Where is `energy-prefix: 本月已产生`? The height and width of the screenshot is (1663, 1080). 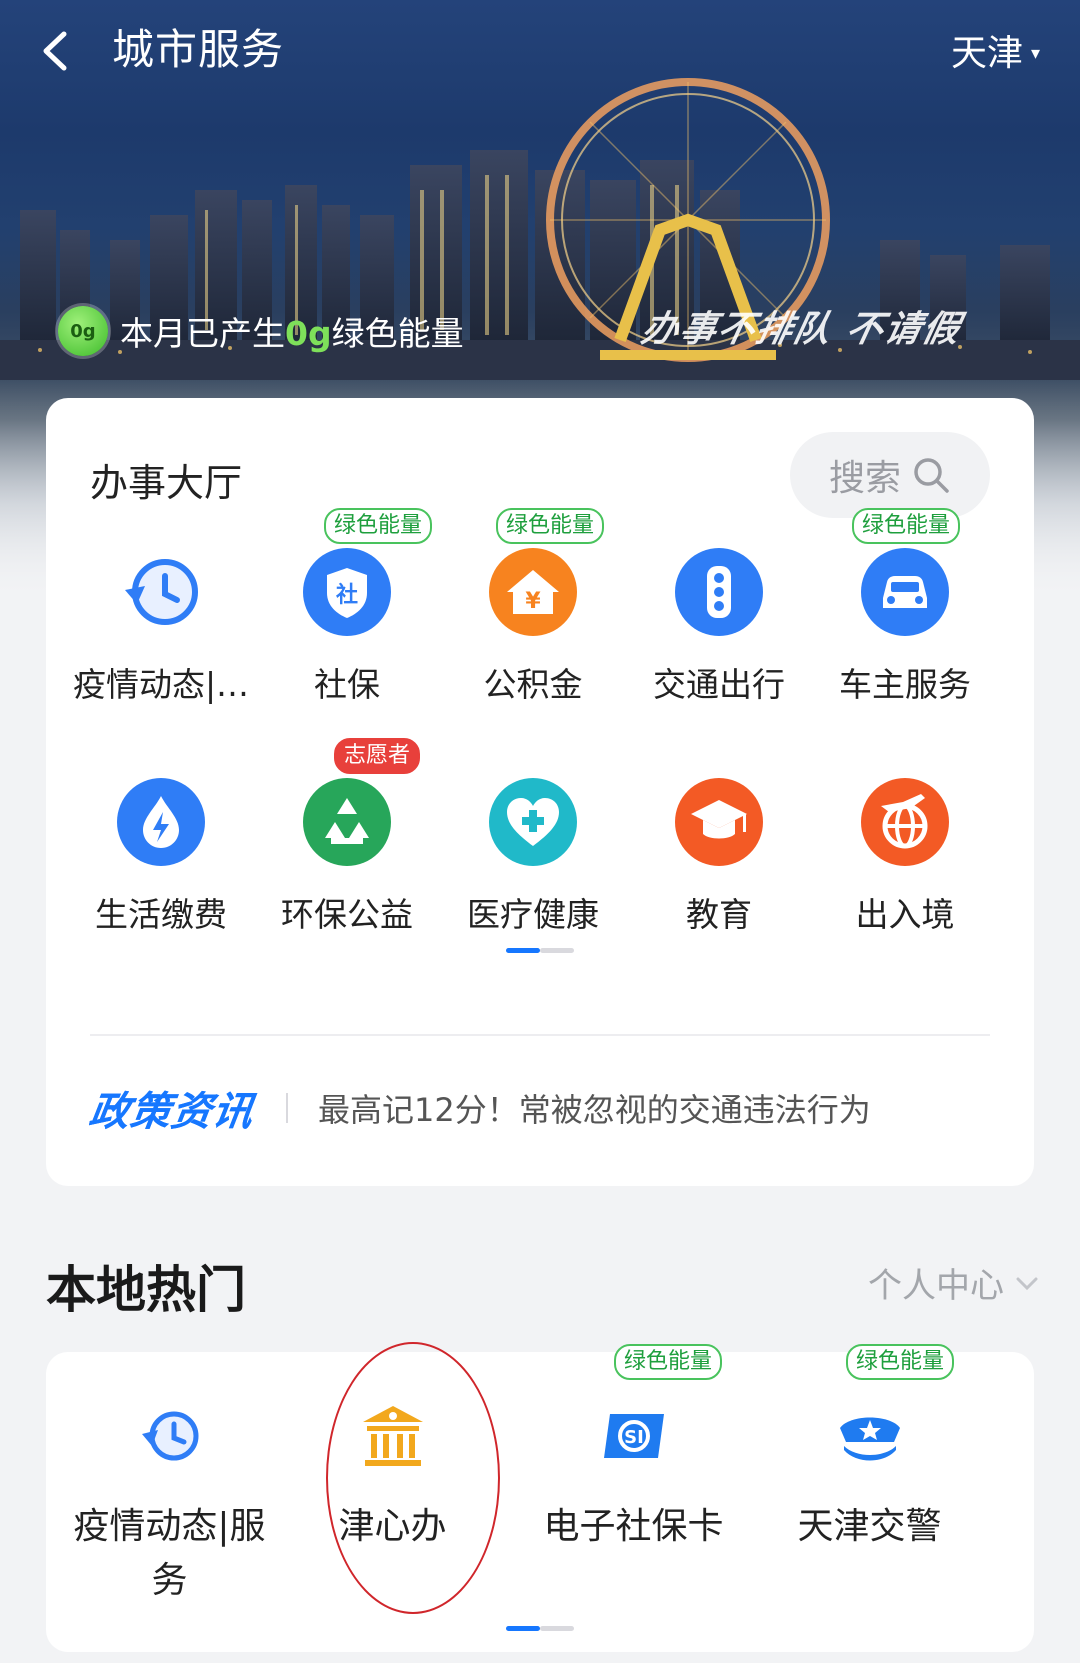 energy-prefix: 本月已产生 is located at coordinates (202, 333).